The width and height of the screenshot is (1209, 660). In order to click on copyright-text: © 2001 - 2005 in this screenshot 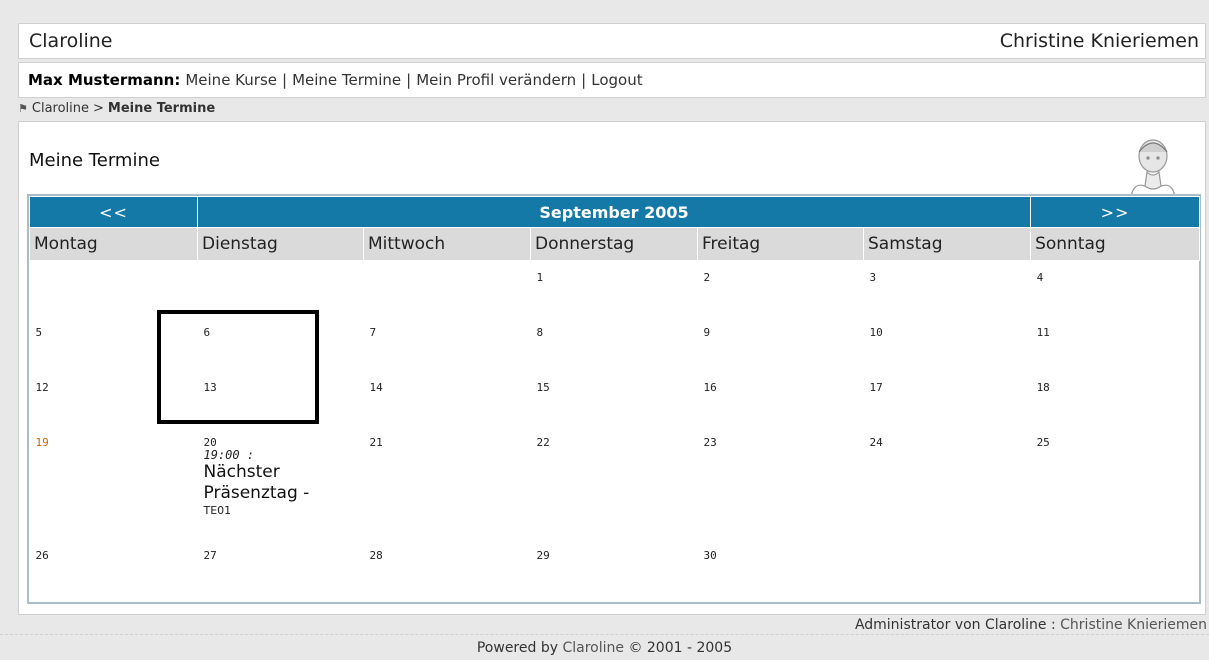, I will do `click(680, 648)`.